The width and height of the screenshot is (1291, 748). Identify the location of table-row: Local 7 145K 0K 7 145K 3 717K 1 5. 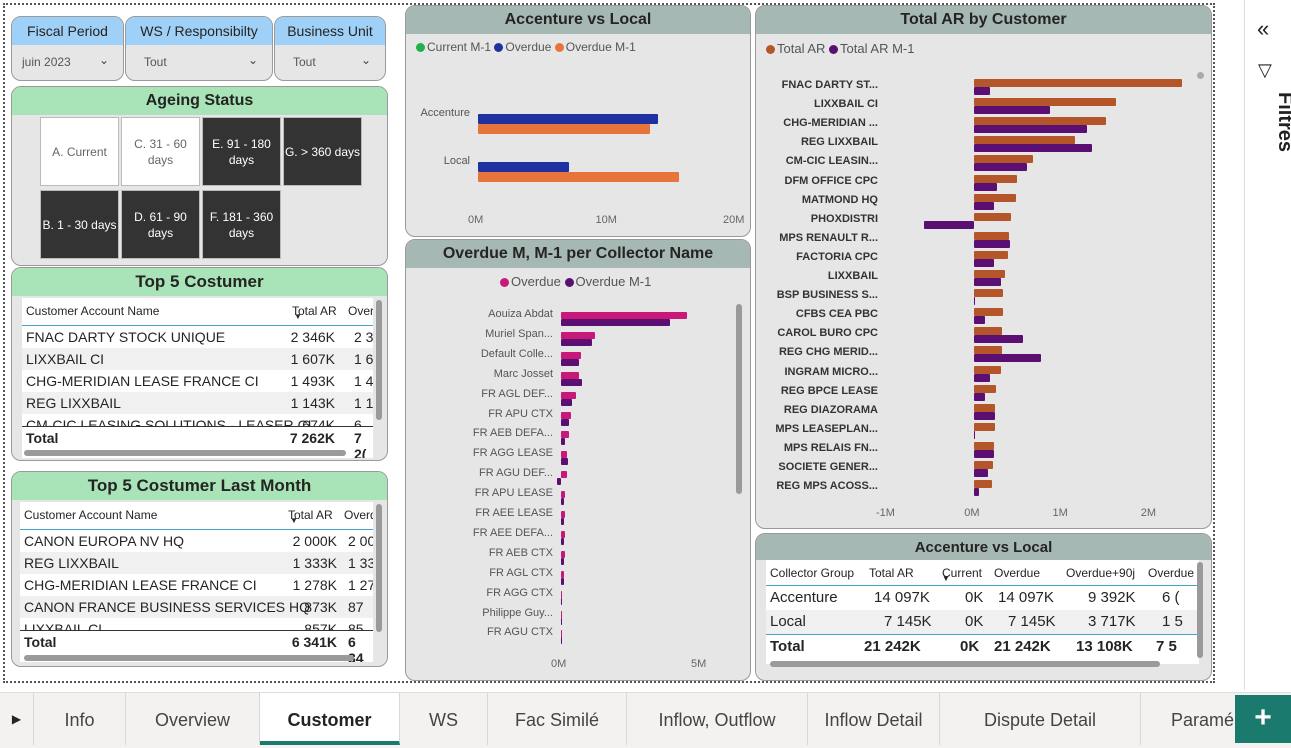
(982, 622).